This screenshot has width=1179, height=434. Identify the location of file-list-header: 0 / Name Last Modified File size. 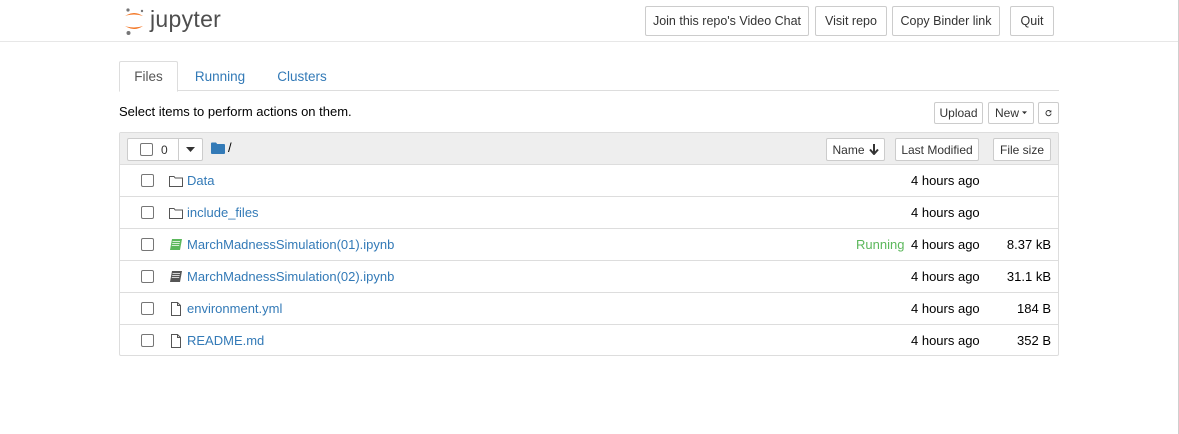
(589, 149).